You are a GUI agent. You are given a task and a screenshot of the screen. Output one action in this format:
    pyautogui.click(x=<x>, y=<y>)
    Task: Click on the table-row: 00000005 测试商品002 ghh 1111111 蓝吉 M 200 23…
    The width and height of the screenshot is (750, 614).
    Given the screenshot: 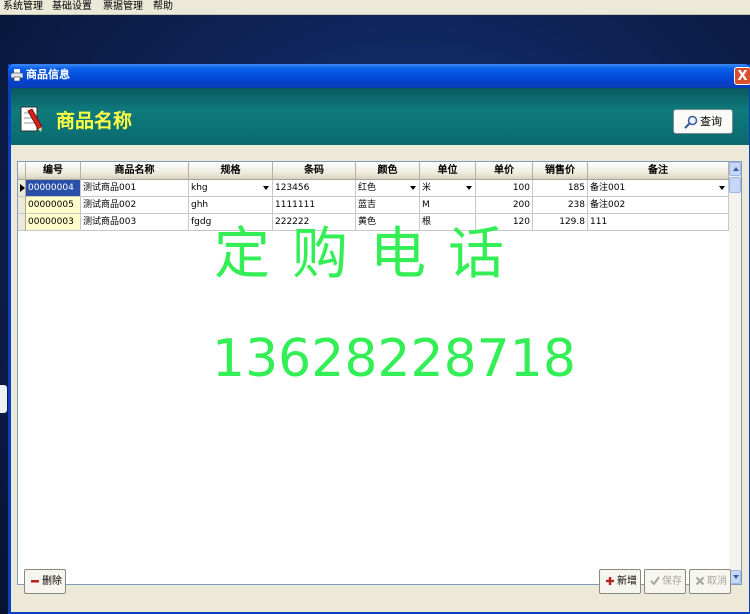 What is the action you would take?
    pyautogui.click(x=373, y=205)
    